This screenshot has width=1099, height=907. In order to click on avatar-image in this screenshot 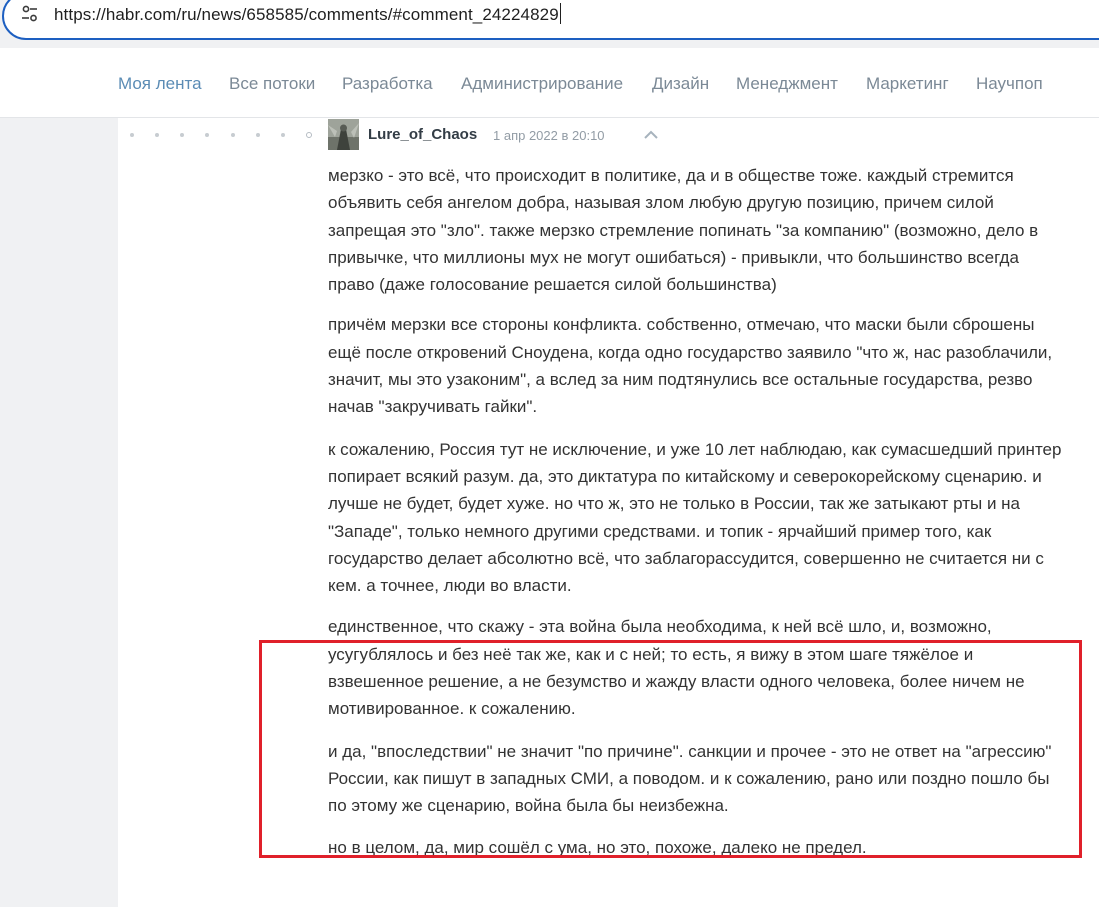, I will do `click(343, 134)`.